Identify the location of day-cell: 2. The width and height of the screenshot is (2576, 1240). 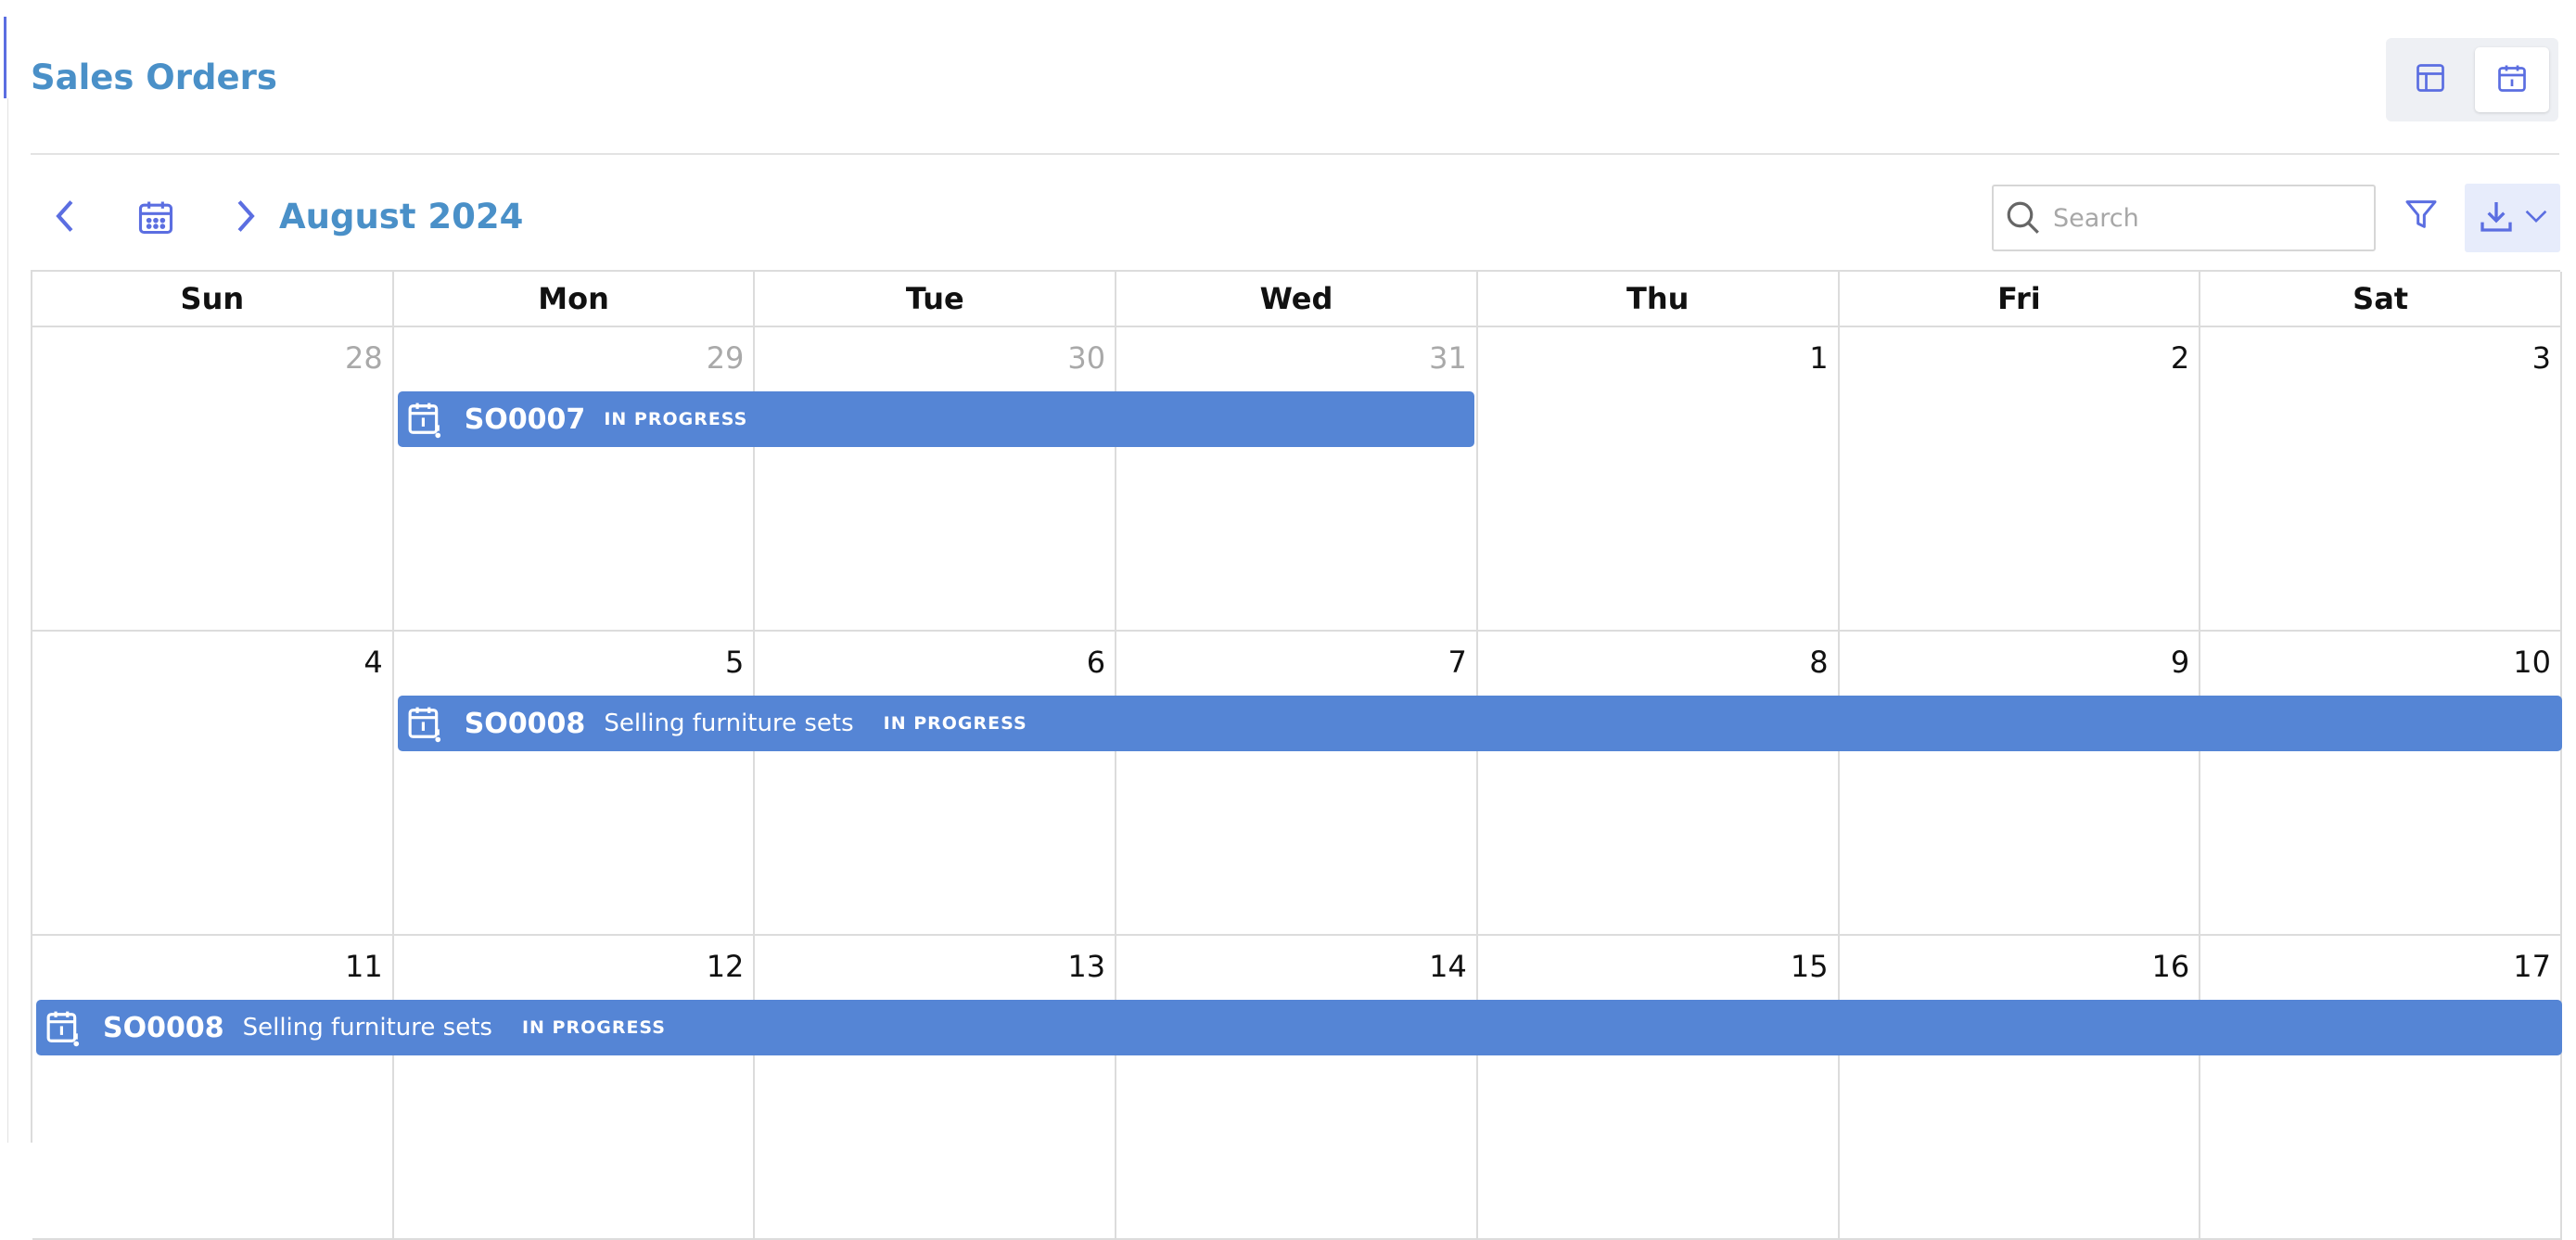
(2020, 479).